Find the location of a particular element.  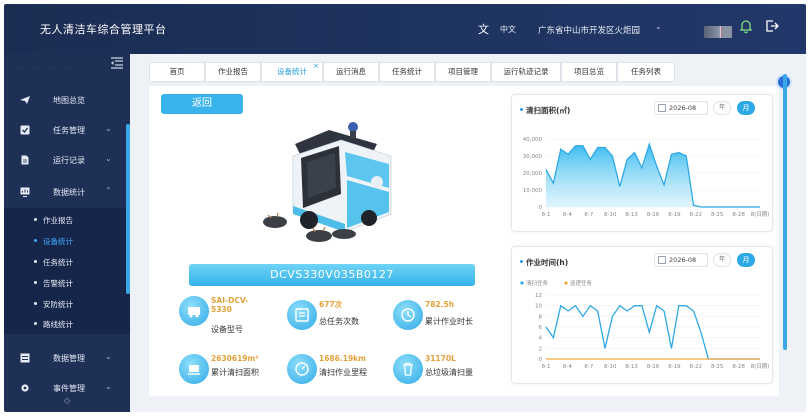

x-tick-label: 8-16 is located at coordinates (653, 367).